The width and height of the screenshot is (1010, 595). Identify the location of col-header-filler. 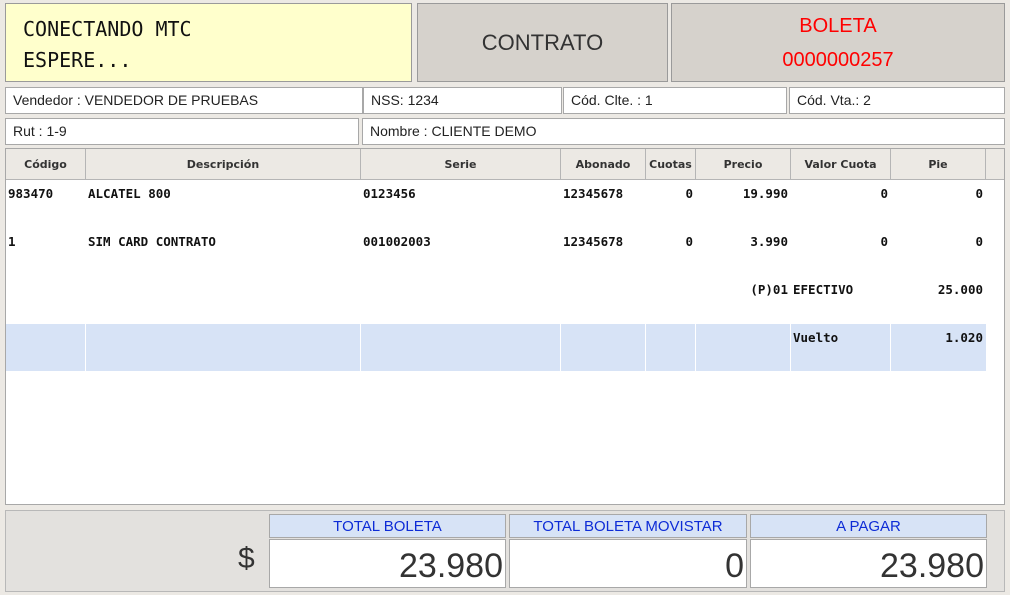
(995, 164).